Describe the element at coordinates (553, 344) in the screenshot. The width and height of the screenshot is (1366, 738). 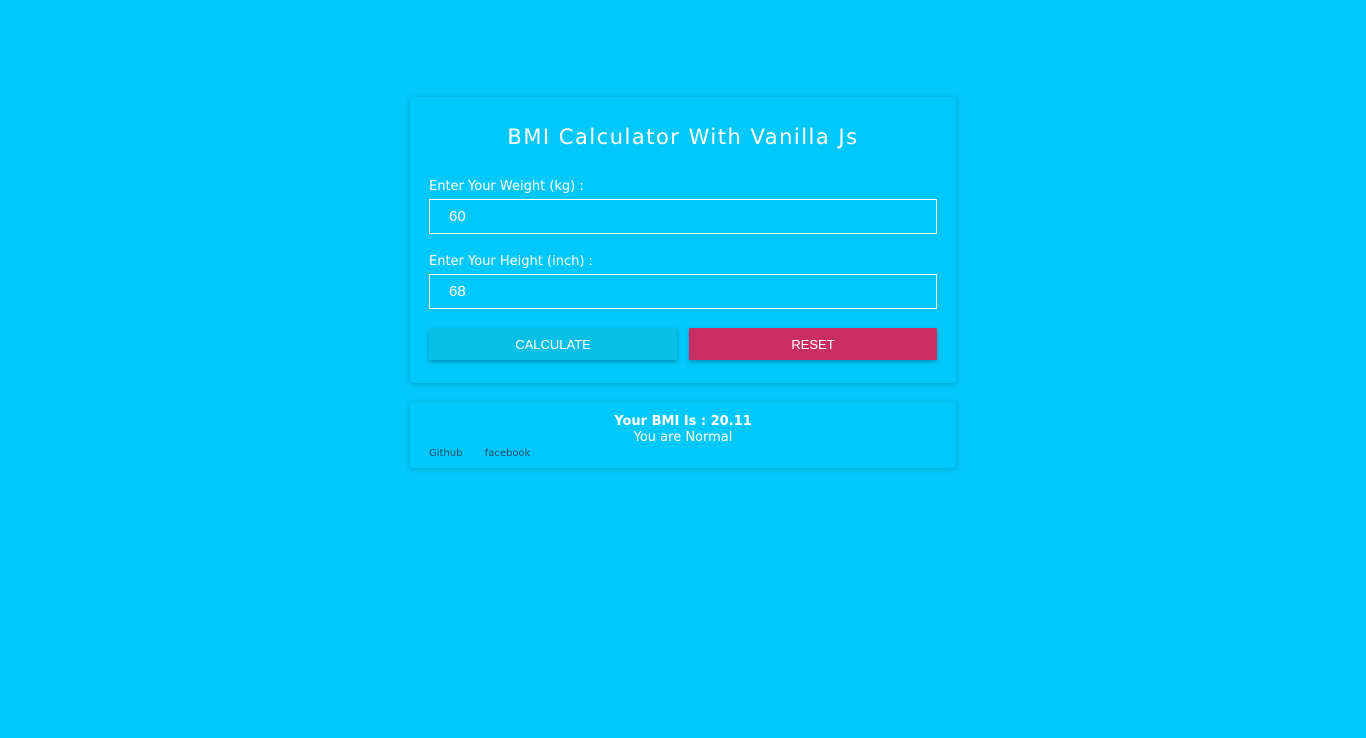
I see `calculate-button: CALCULATE` at that location.